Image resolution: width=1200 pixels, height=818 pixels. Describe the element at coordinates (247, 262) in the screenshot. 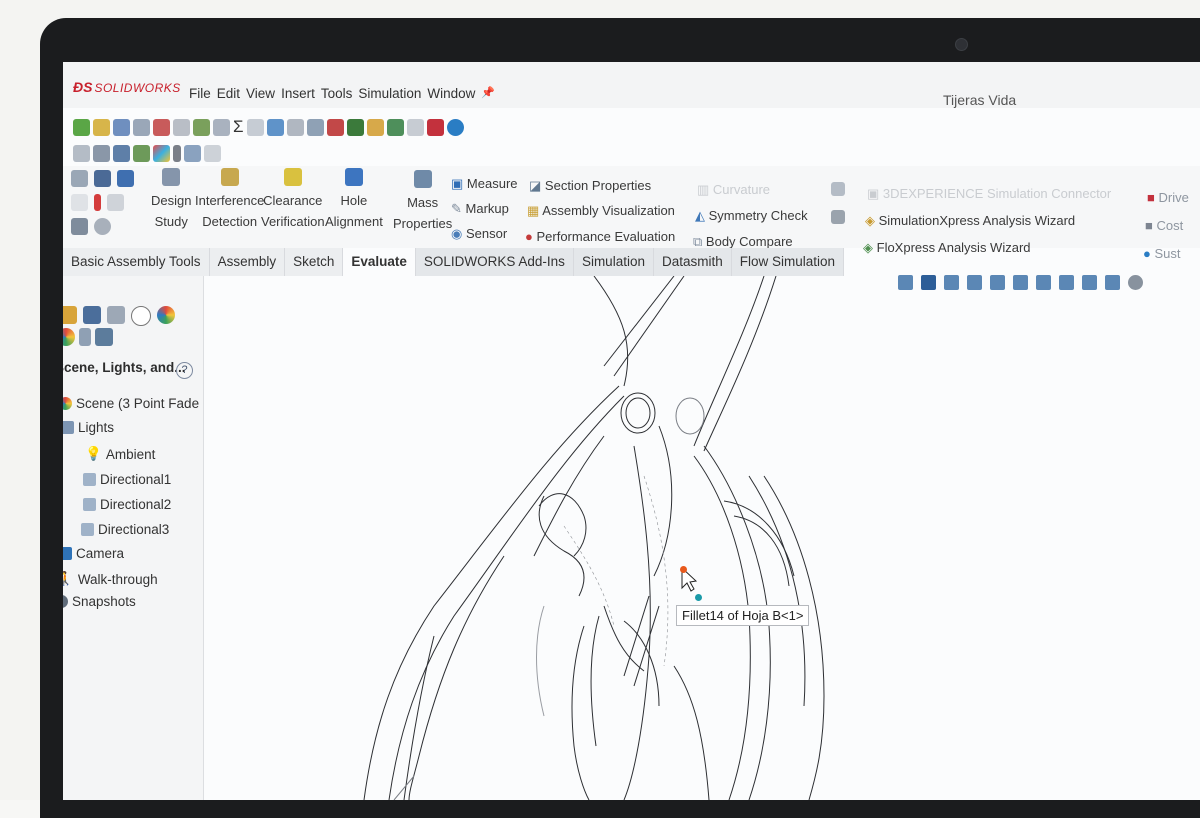

I see `tab-assembly: Assembly` at that location.